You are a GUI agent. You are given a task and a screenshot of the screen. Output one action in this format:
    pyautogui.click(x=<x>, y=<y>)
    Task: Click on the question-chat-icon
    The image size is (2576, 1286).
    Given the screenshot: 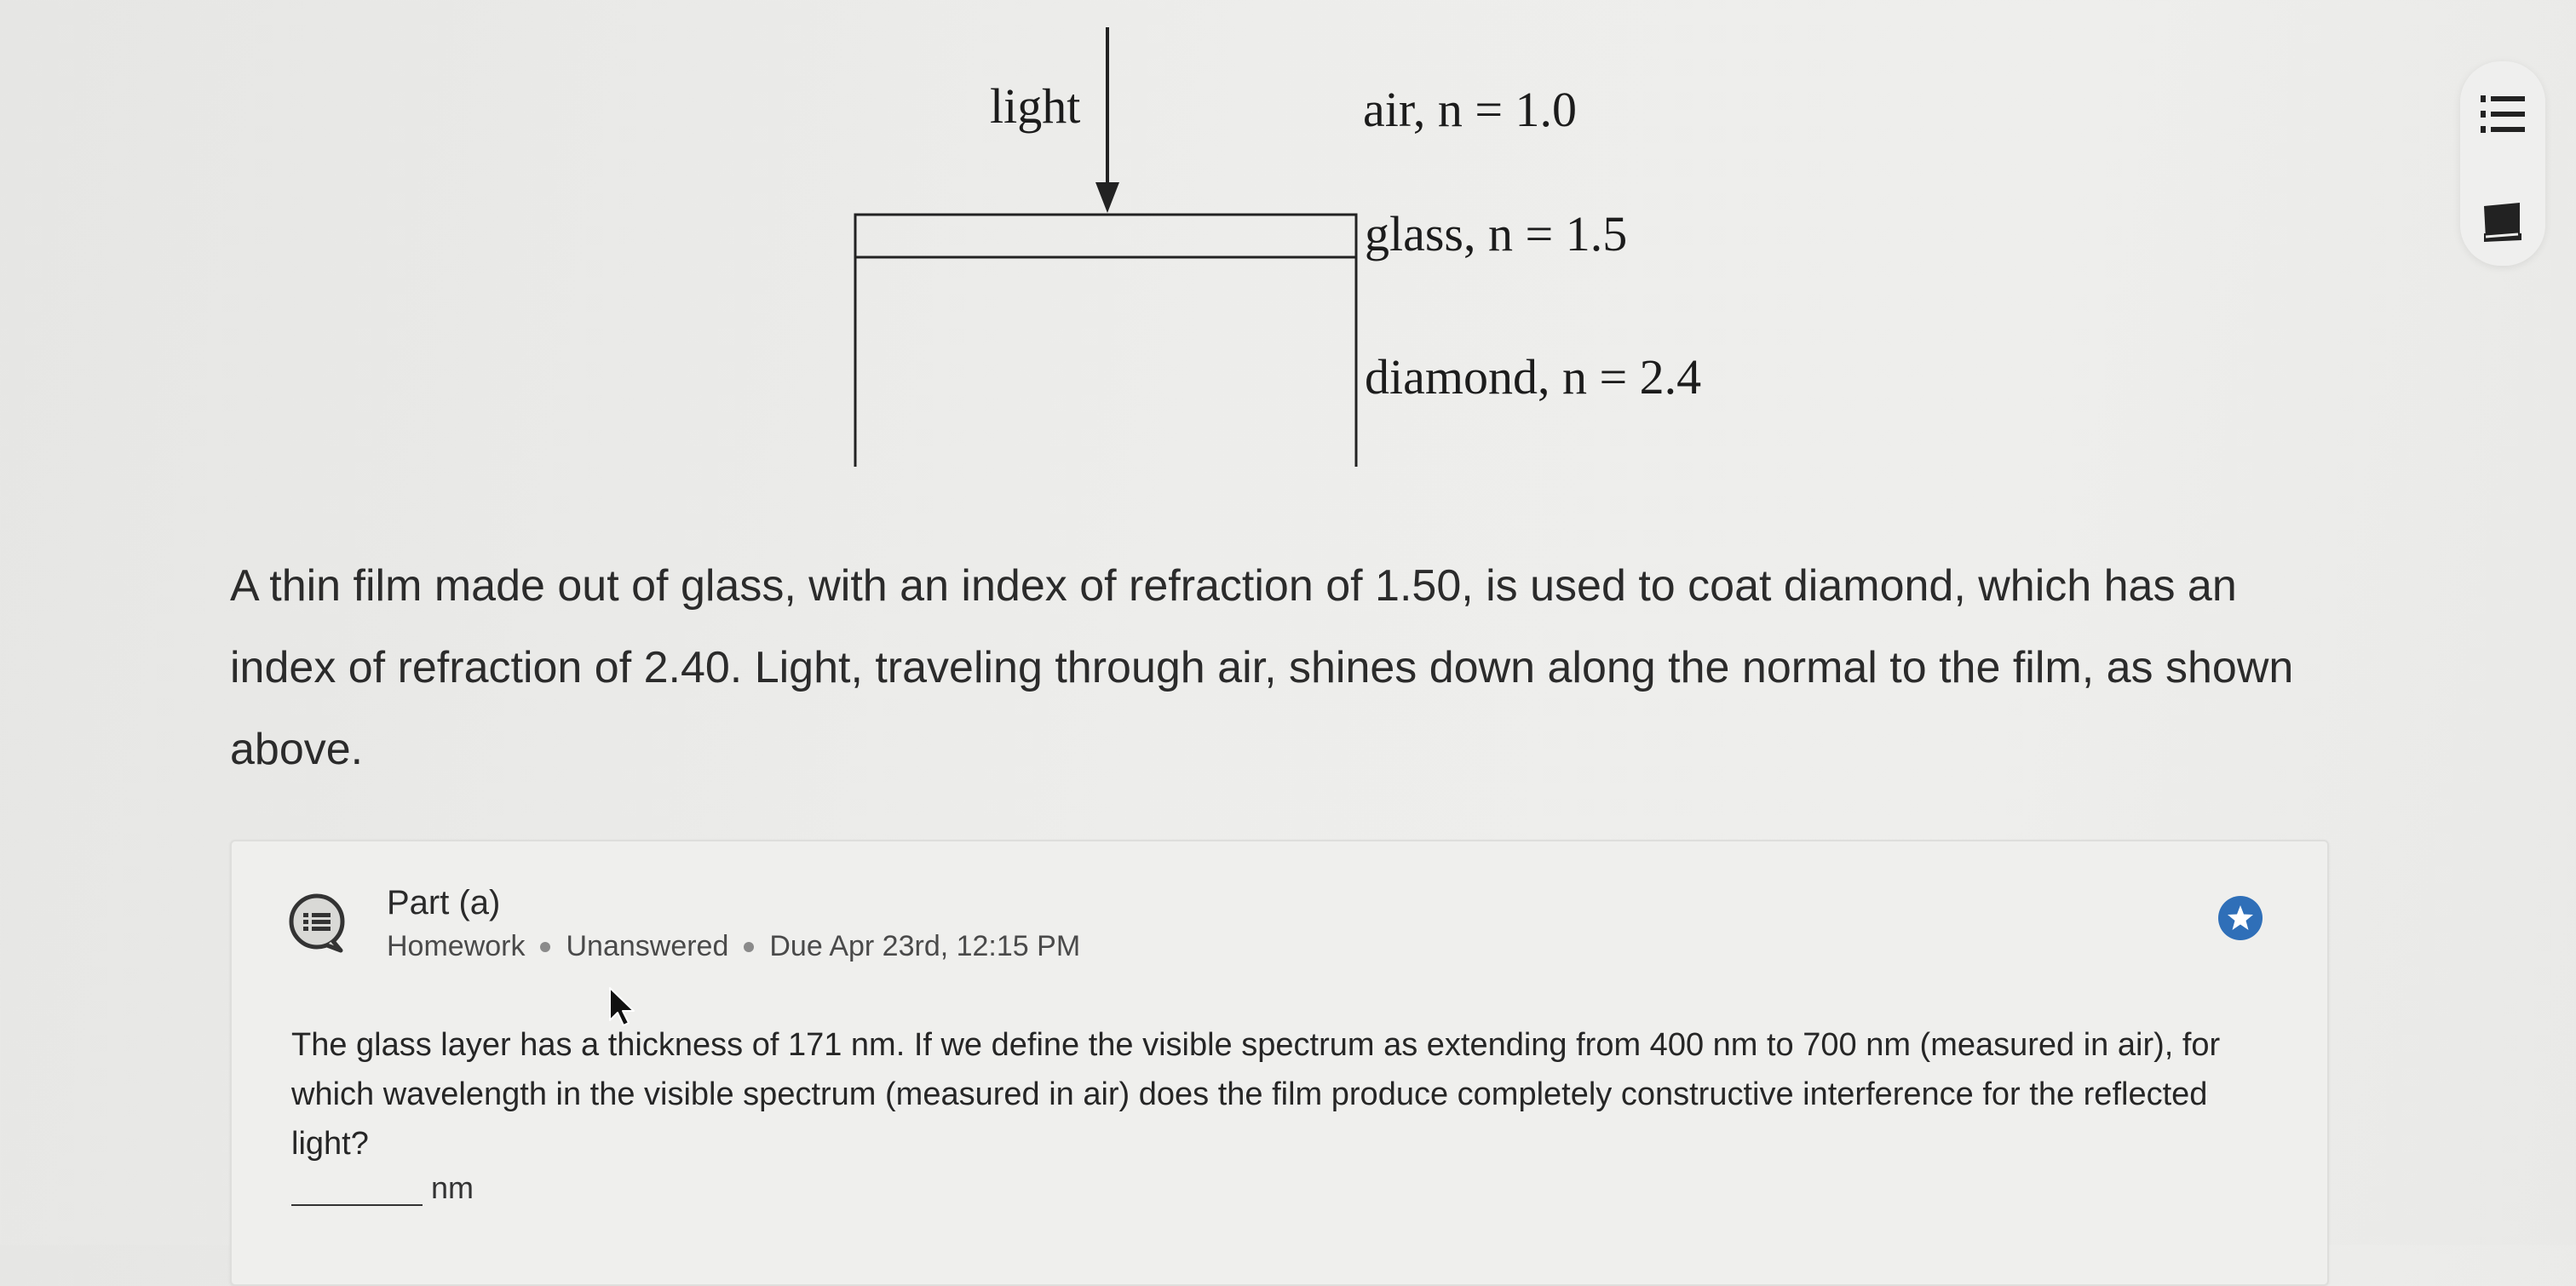 What is the action you would take?
    pyautogui.click(x=317, y=923)
    